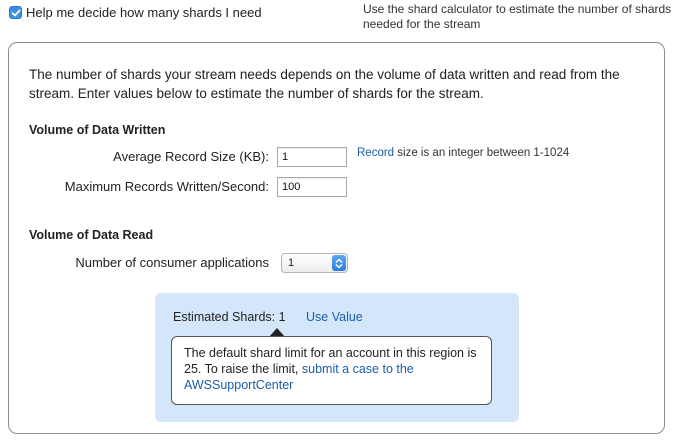 Image resolution: width=686 pixels, height=444 pixels. Describe the element at coordinates (172, 262) in the screenshot. I see `consumer-apps-label: Number of consumer applications` at that location.